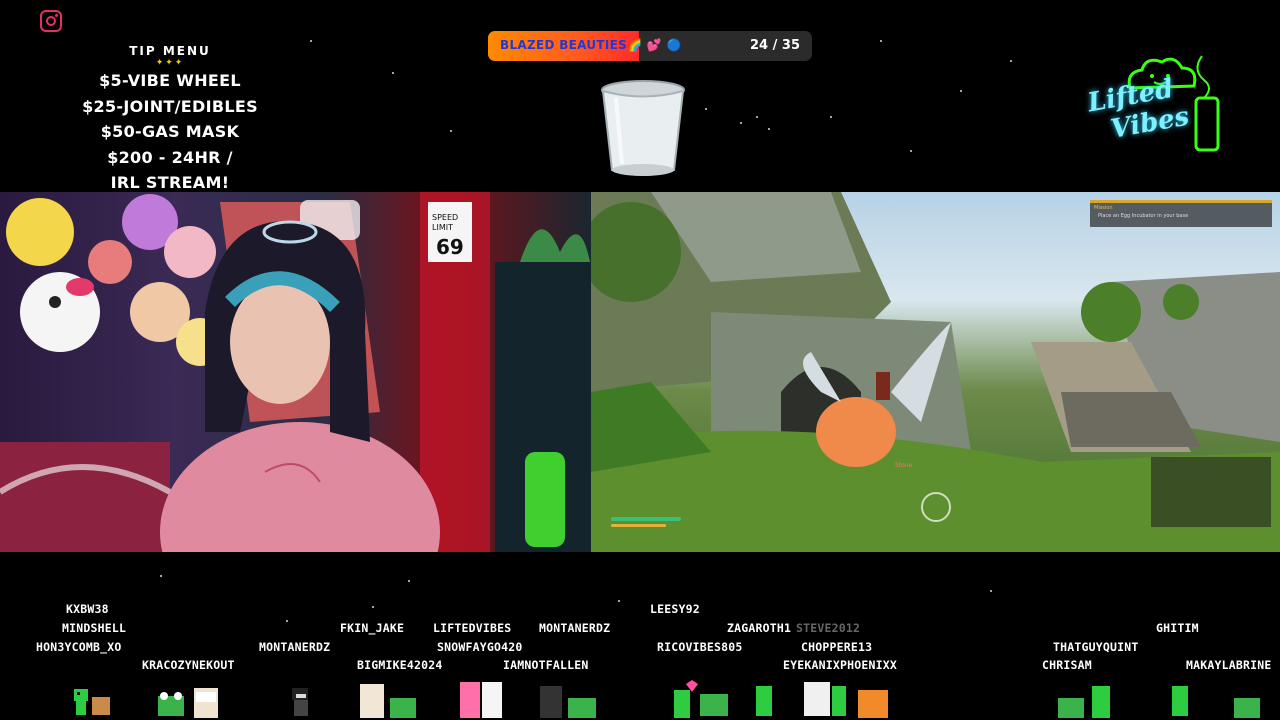 The height and width of the screenshot is (720, 1280). I want to click on lifted-vibes-logo: Lifted Vibes, so click(1157, 101).